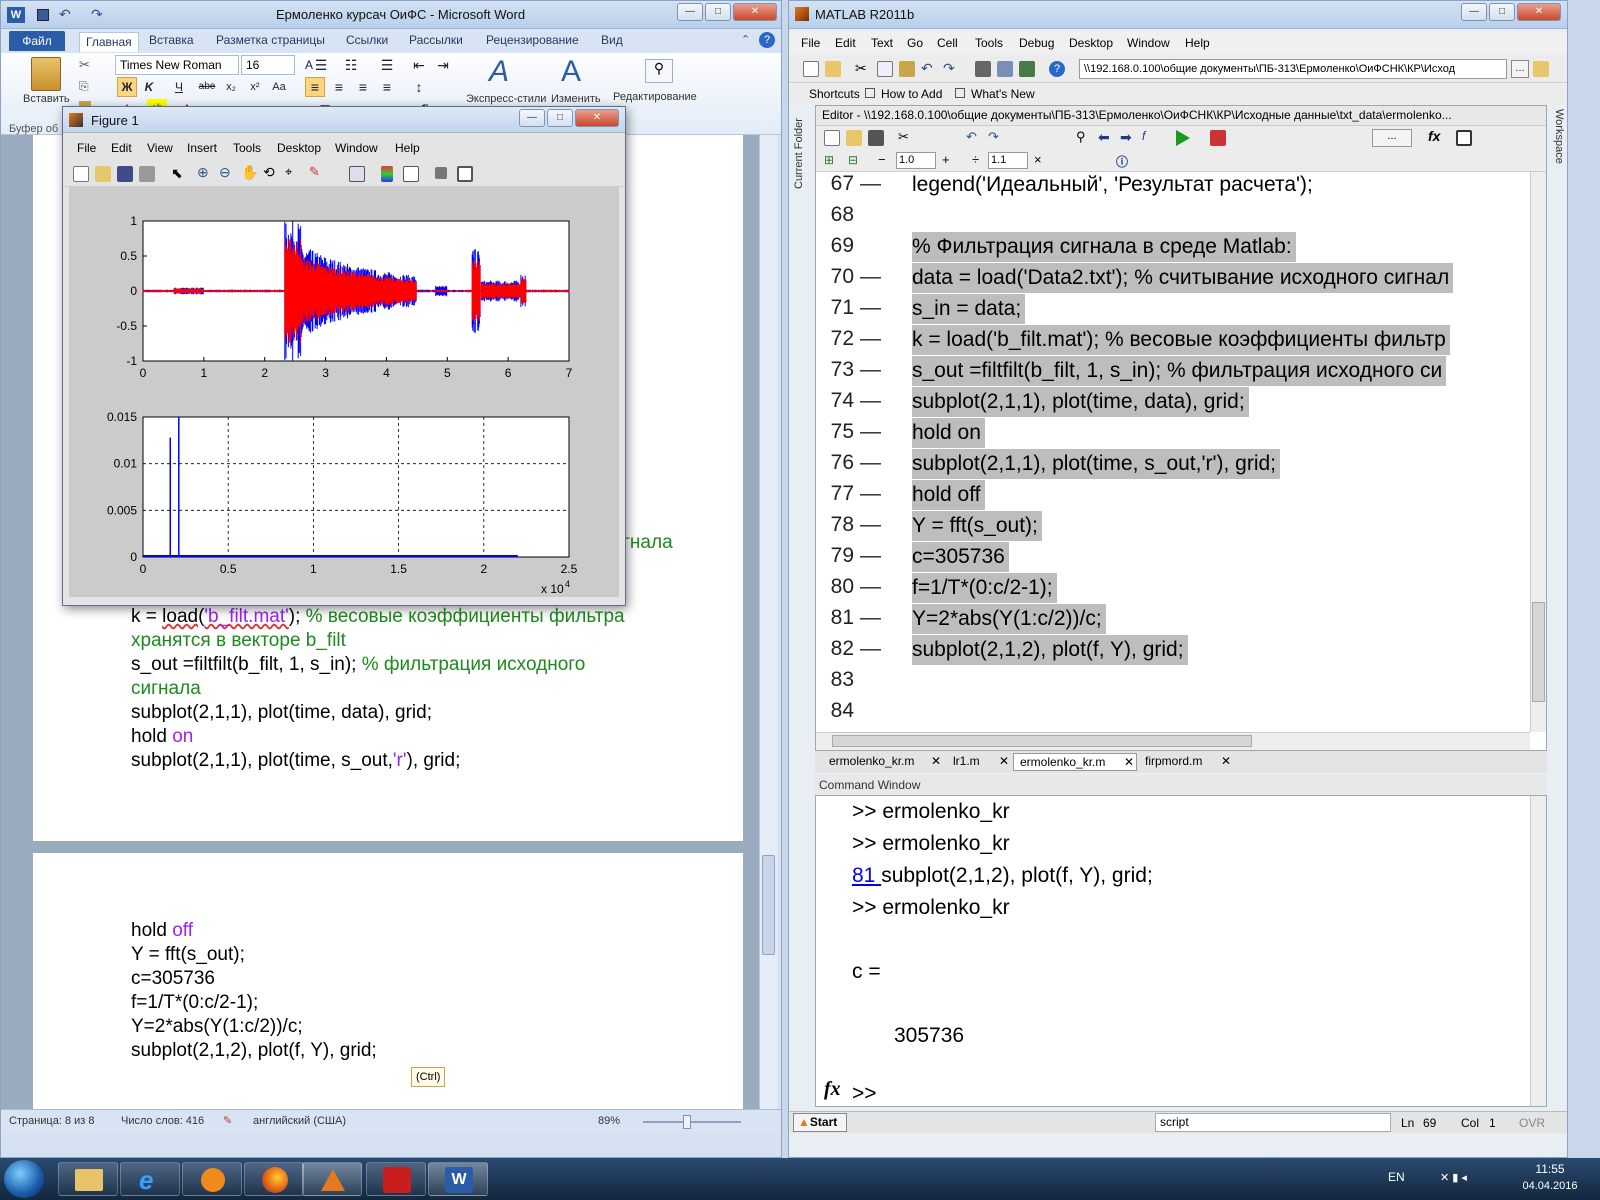 This screenshot has height=1200, width=1600. I want to click on editor-open-icon, so click(854, 138).